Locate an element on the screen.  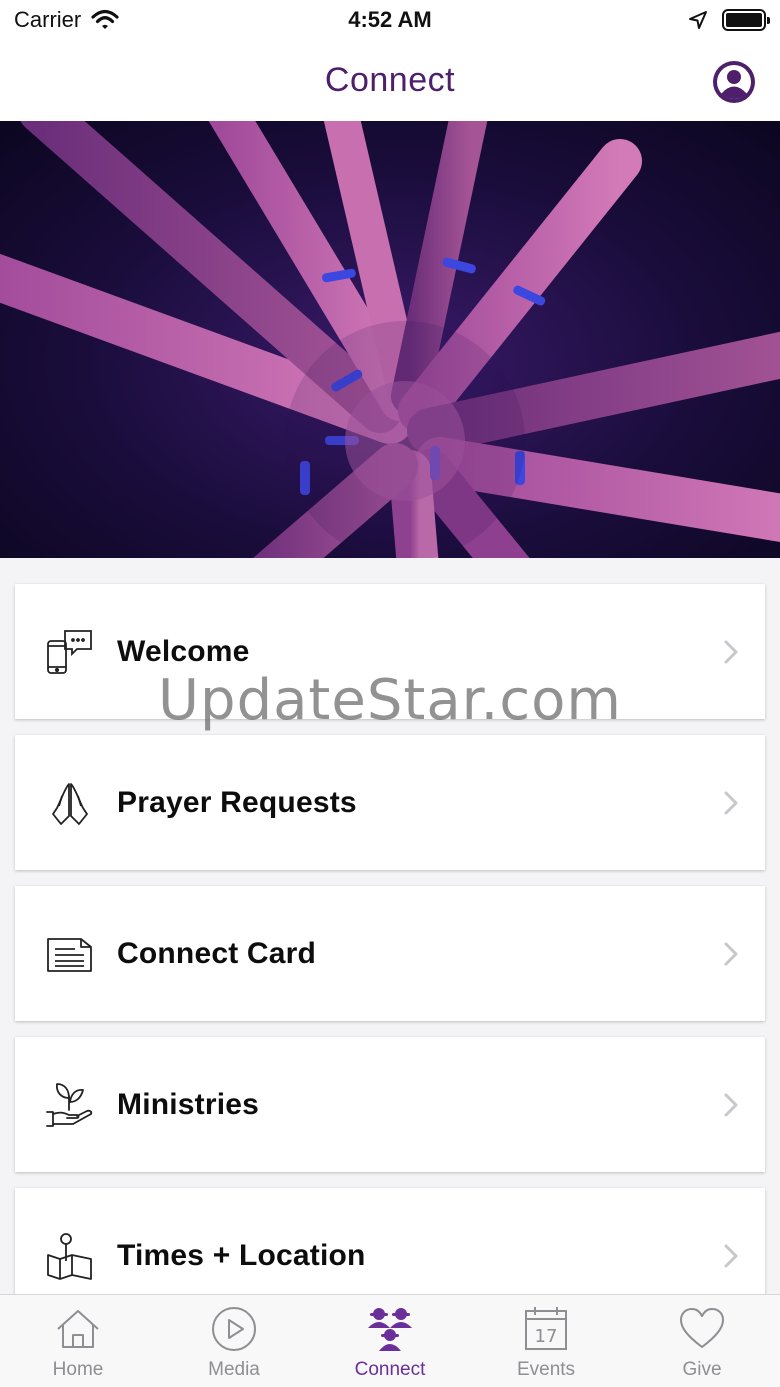
menu-item-ministries: Ministries is located at coordinates (390, 1104).